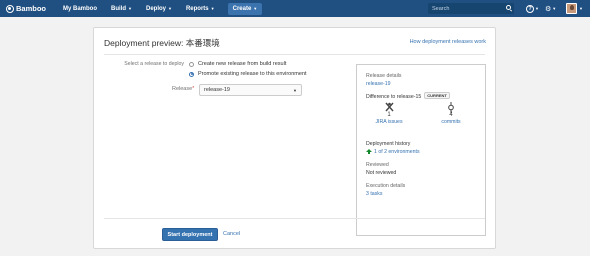 This screenshot has width=590, height=256. Describe the element at coordinates (437, 95) in the screenshot. I see `current-badge: CURRENT` at that location.